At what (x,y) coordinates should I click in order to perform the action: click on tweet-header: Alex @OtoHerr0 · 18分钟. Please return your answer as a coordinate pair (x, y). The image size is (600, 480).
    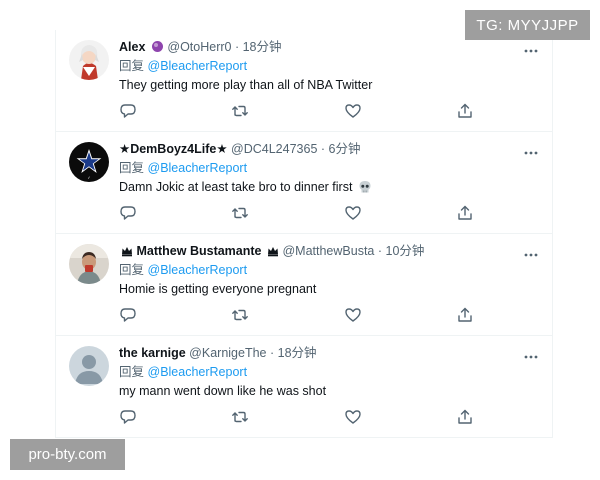
    Looking at the image, I should click on (200, 48).